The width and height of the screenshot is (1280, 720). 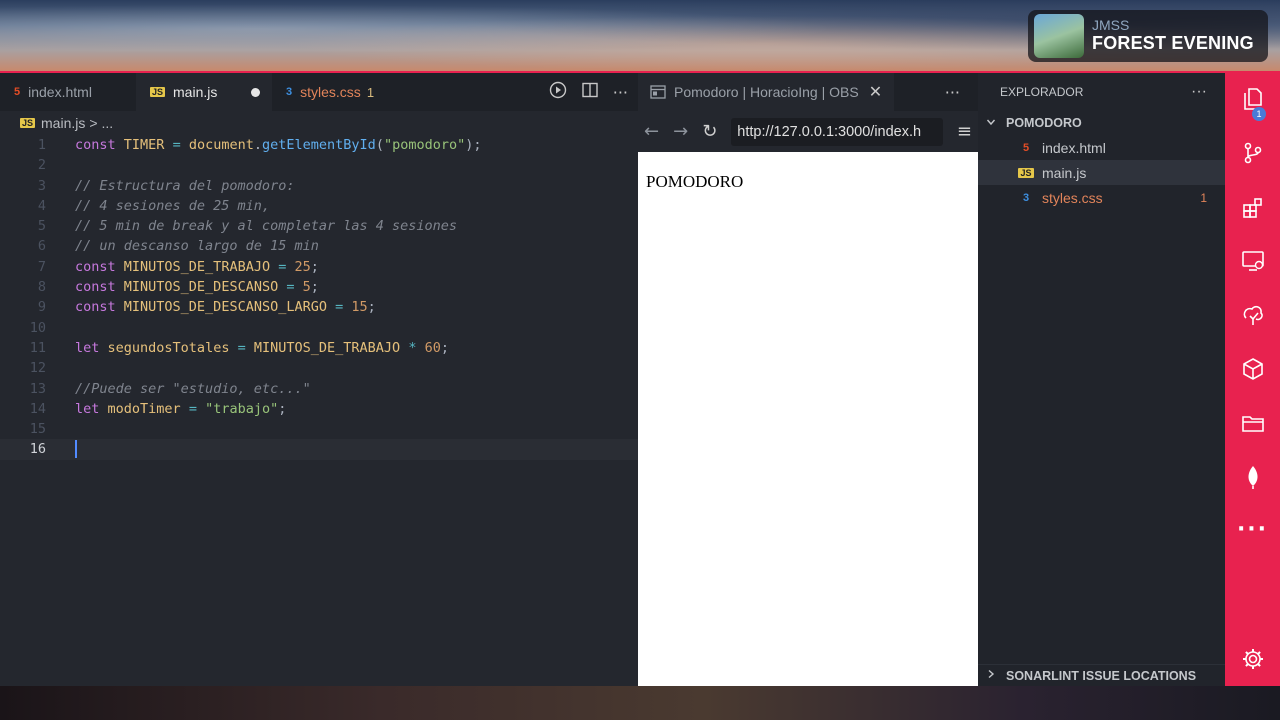 I want to click on song-title: FOREST EVENING, so click(x=1173, y=43).